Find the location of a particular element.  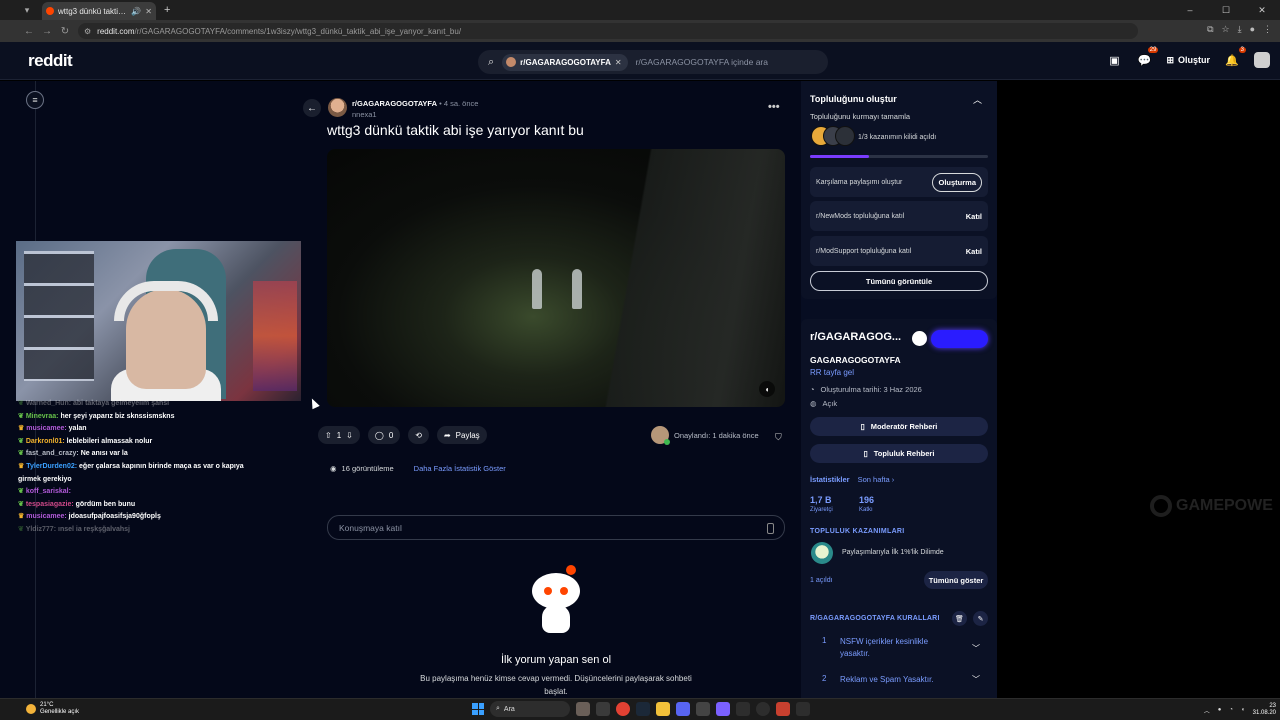

task-join-newmods: r/NewMods topluluğuna katıl Katıl is located at coordinates (899, 216).